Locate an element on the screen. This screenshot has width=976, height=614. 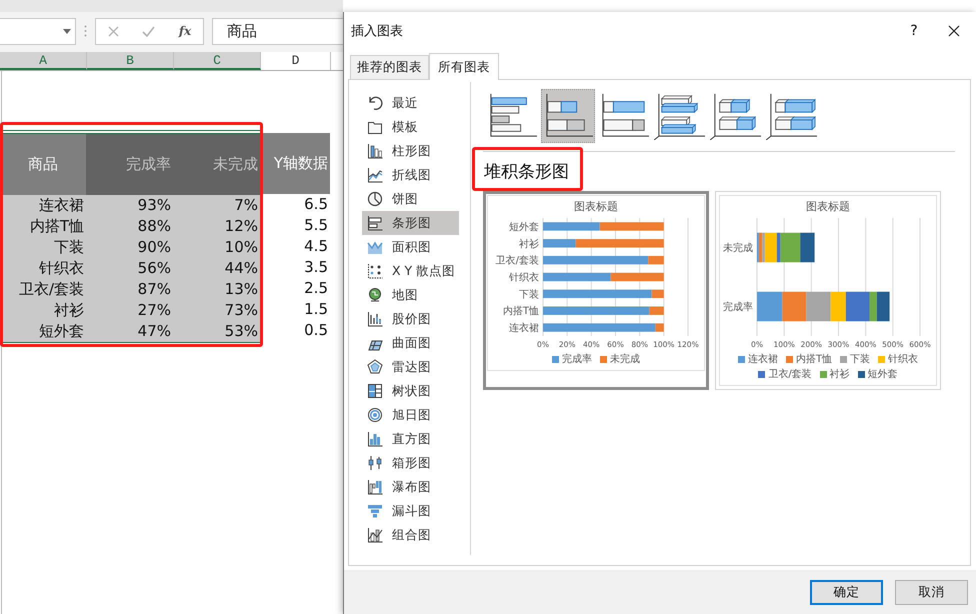
table-cell: 53% is located at coordinates (216, 331).